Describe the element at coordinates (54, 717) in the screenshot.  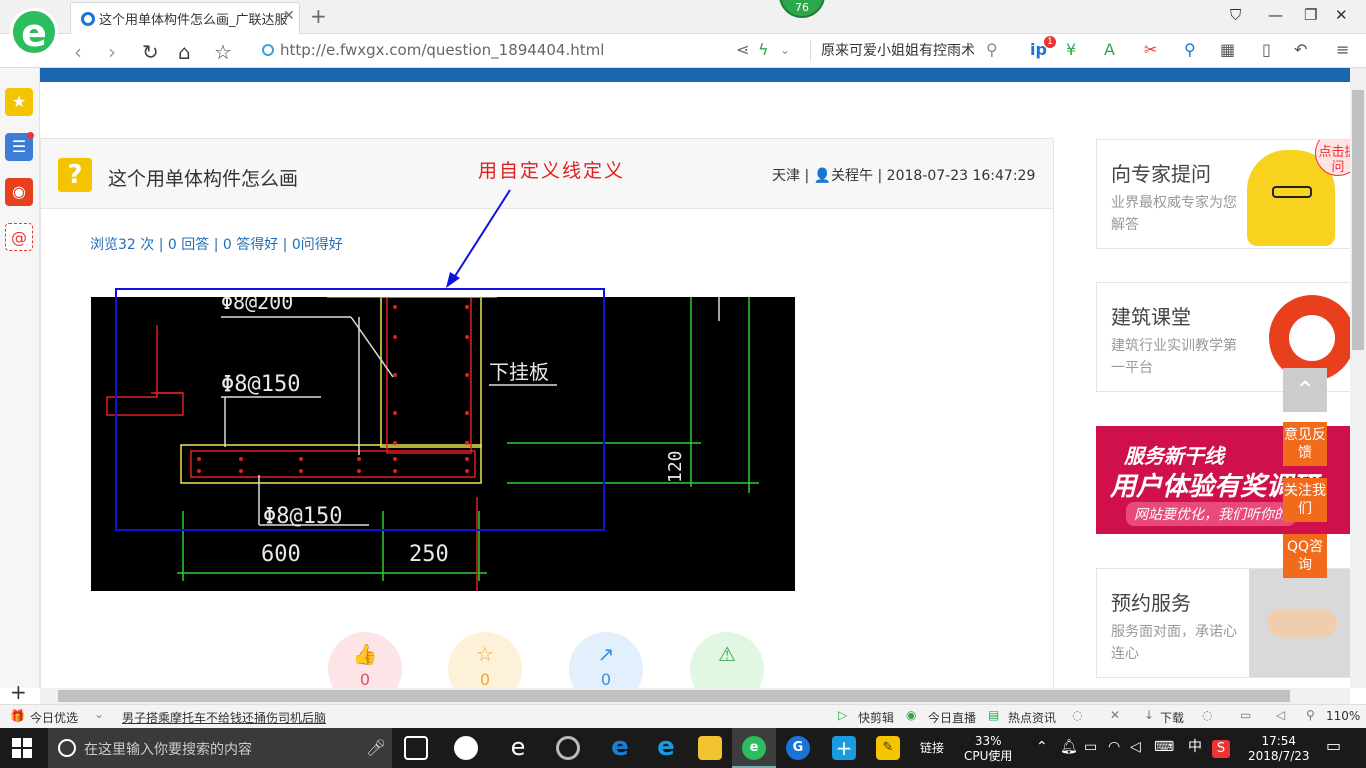
I see `today-picks: 今日优选` at that location.